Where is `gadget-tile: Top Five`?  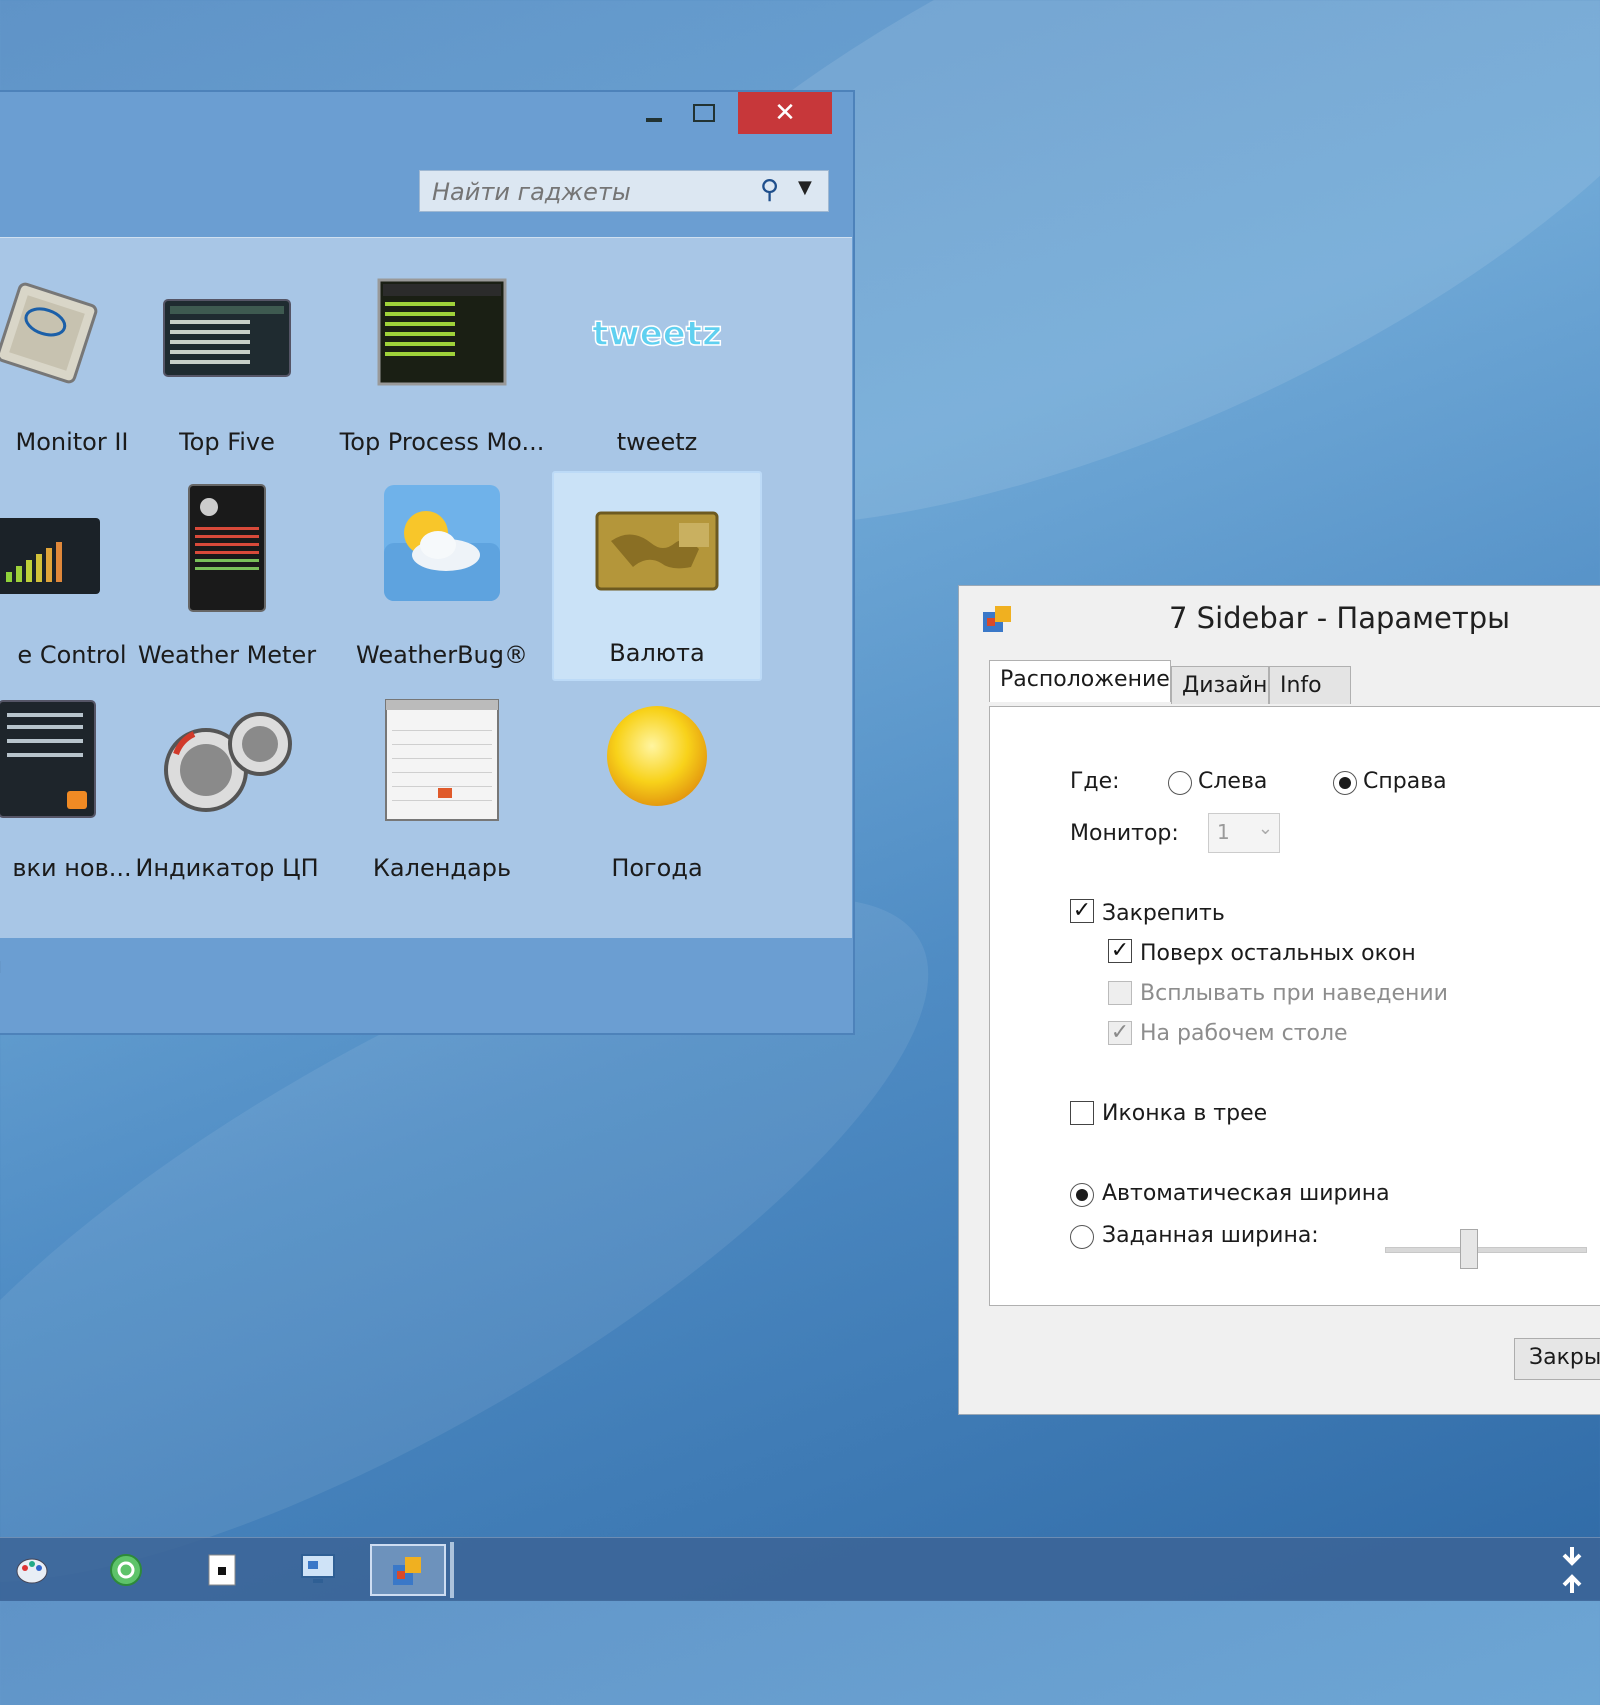
gadget-tile: Top Five is located at coordinates (227, 363).